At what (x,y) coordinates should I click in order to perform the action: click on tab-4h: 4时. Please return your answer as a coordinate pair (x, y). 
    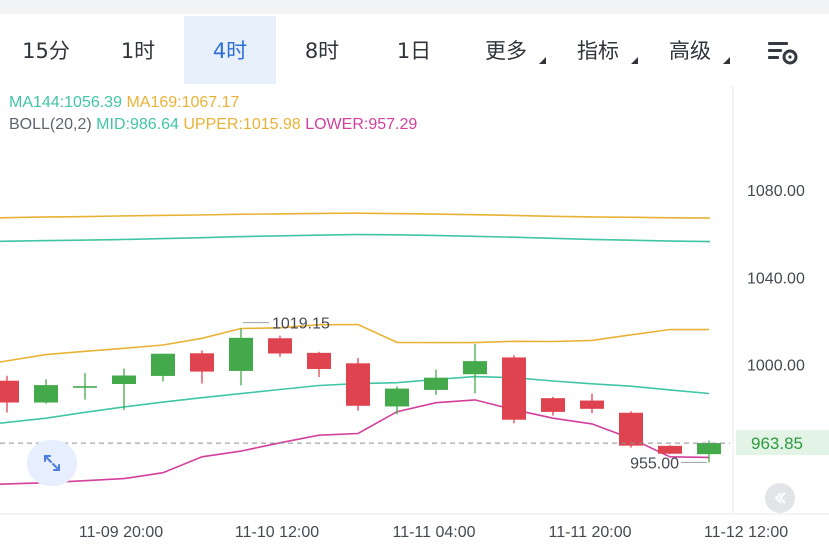
    Looking at the image, I should click on (230, 50).